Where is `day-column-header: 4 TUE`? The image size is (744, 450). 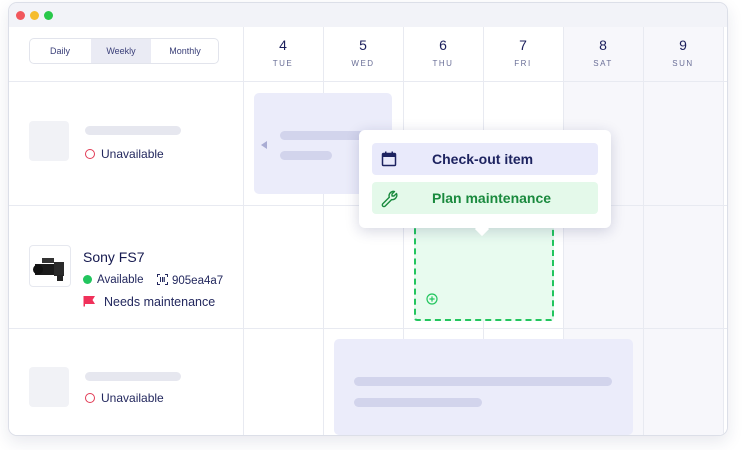 day-column-header: 4 TUE is located at coordinates (283, 54).